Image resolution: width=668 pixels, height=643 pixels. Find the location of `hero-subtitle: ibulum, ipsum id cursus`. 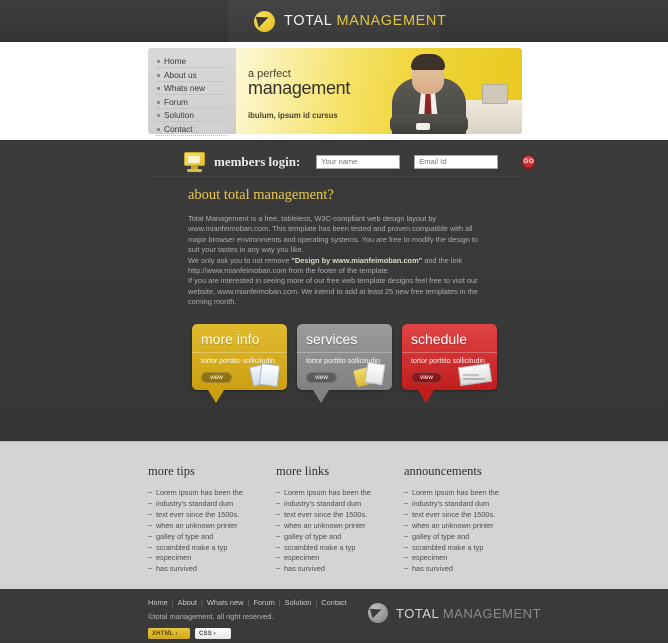

hero-subtitle: ibulum, ipsum id cursus is located at coordinates (293, 115).